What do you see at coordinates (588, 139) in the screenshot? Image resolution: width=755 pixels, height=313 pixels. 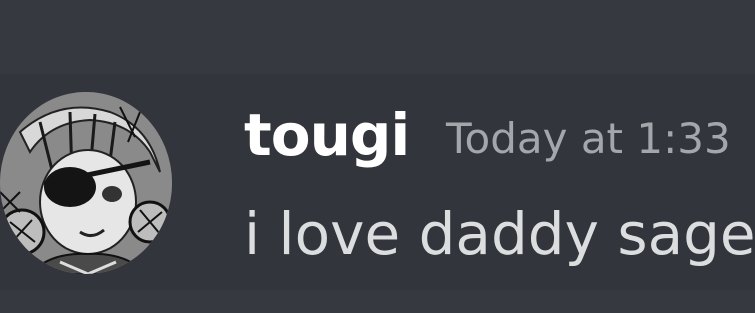 I see `timestamp: Today at 1:33` at bounding box center [588, 139].